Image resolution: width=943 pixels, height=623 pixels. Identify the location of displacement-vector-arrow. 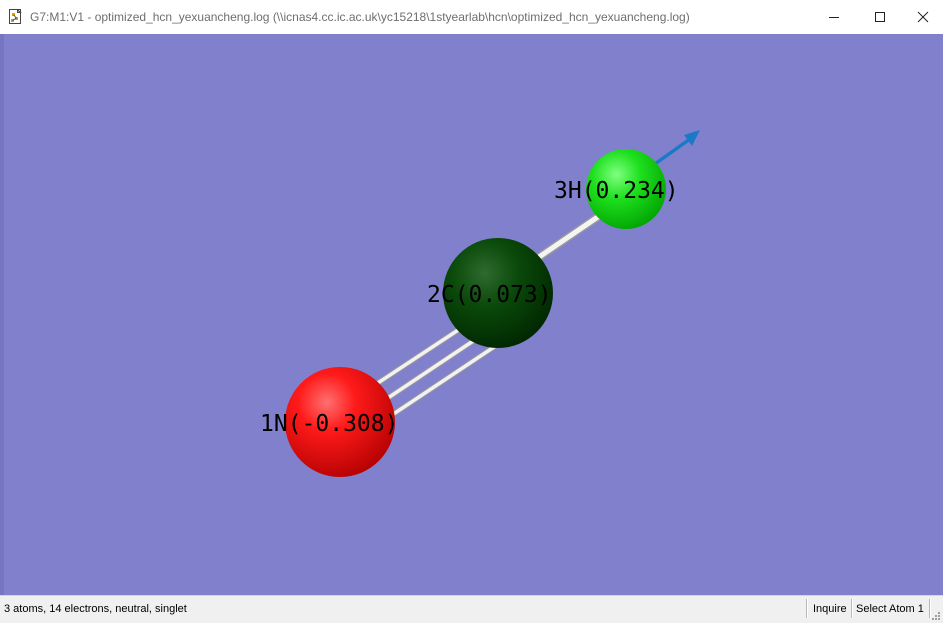
(675, 149).